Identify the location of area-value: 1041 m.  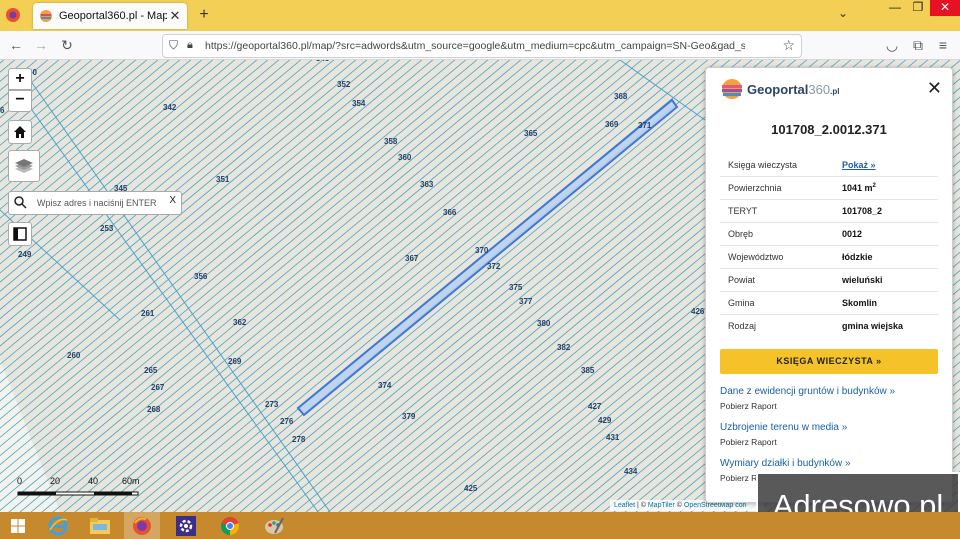
(857, 188).